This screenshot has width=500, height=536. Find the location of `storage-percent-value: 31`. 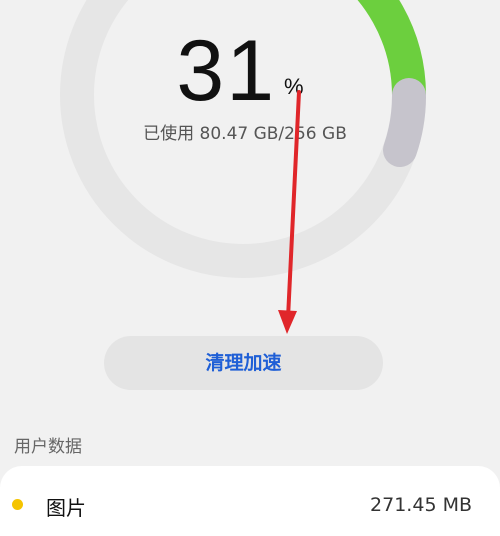

storage-percent-value: 31 is located at coordinates (226, 71).